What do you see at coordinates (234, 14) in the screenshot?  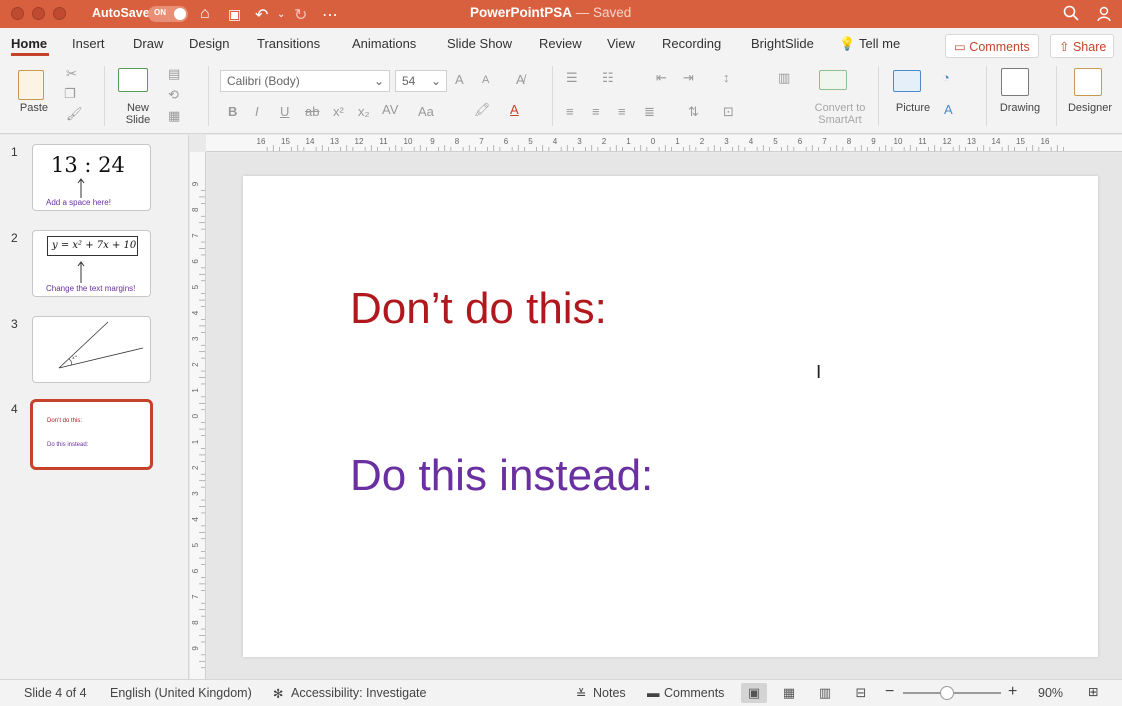 I see `save-icon: ▣` at bounding box center [234, 14].